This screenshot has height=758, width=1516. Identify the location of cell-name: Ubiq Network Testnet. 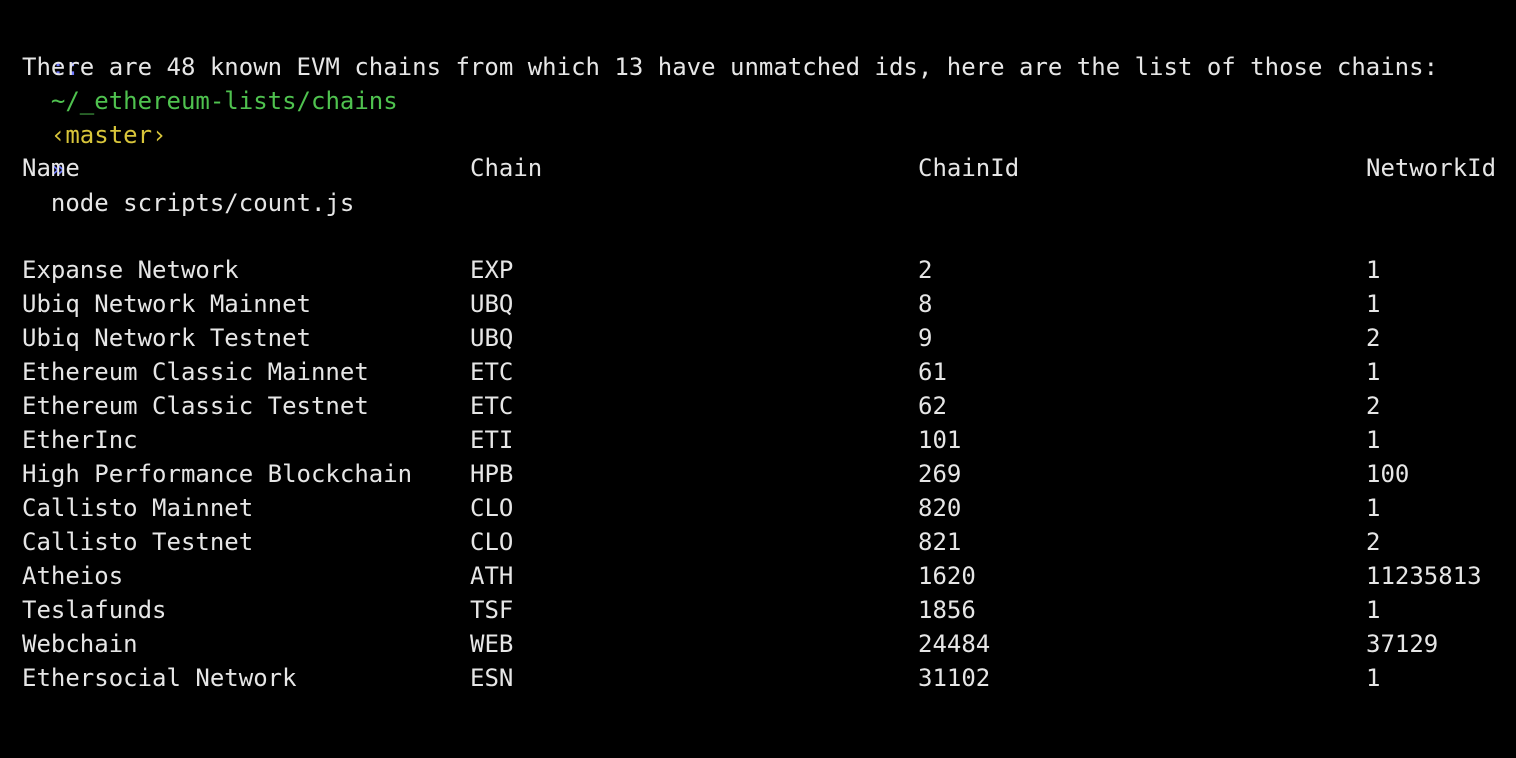
(166, 338).